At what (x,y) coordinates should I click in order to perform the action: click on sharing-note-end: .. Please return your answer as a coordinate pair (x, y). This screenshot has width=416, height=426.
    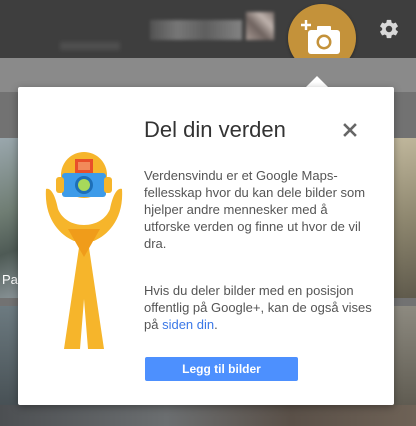
    Looking at the image, I should click on (216, 324).